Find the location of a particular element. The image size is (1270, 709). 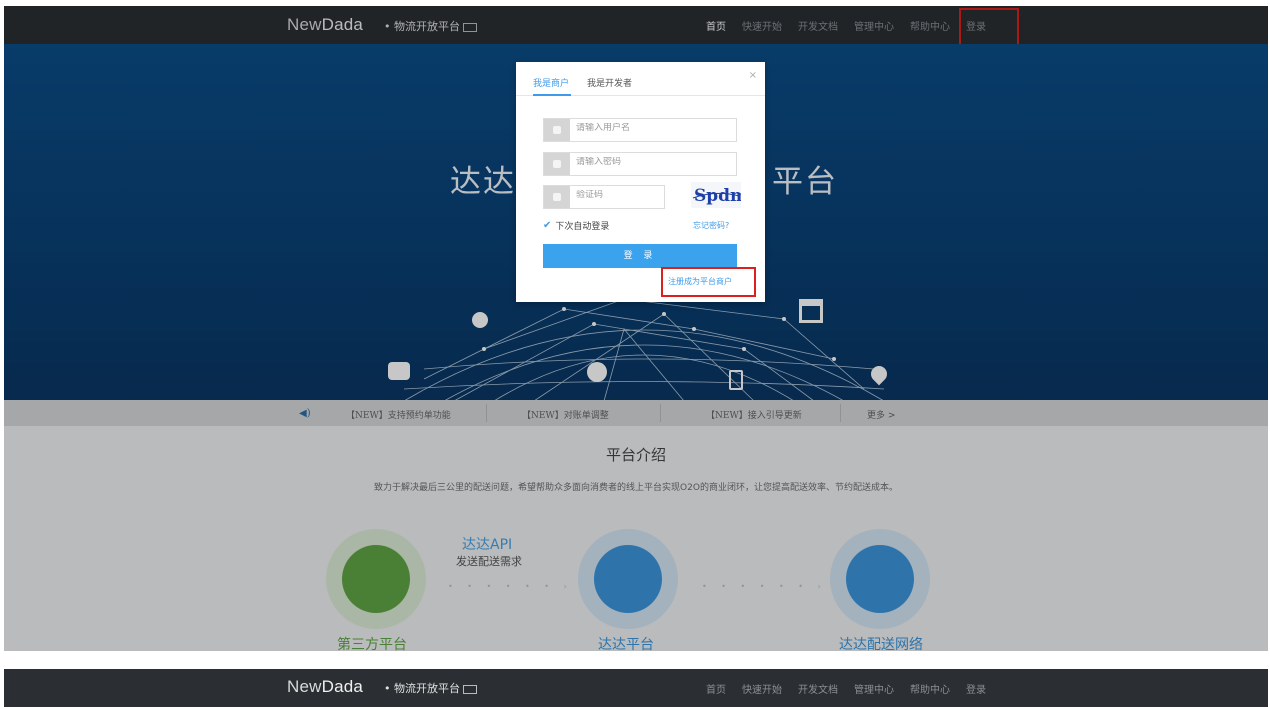

logo: NewDada is located at coordinates (325, 687).